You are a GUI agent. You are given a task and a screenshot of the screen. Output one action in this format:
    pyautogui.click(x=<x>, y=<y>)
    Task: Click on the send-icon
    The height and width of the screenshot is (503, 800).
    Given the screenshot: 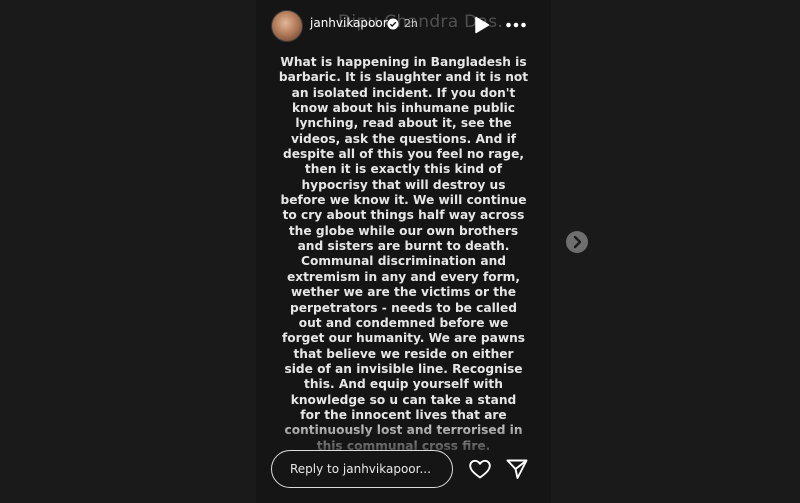 What is the action you would take?
    pyautogui.click(x=517, y=469)
    